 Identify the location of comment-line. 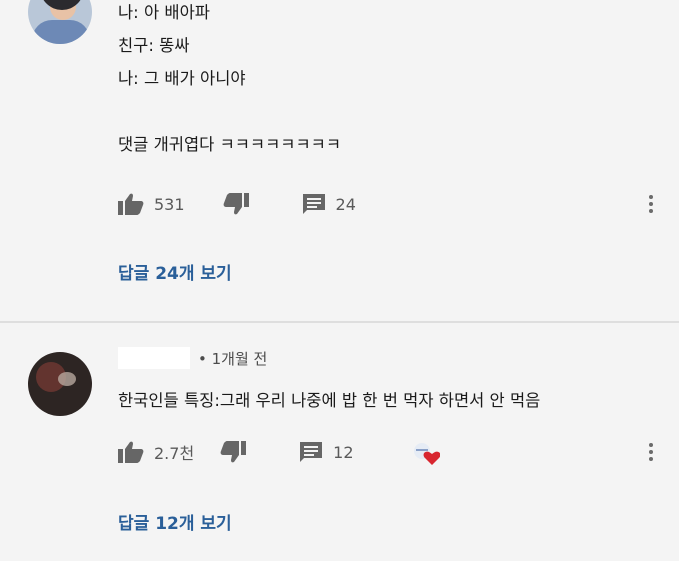
(229, 111).